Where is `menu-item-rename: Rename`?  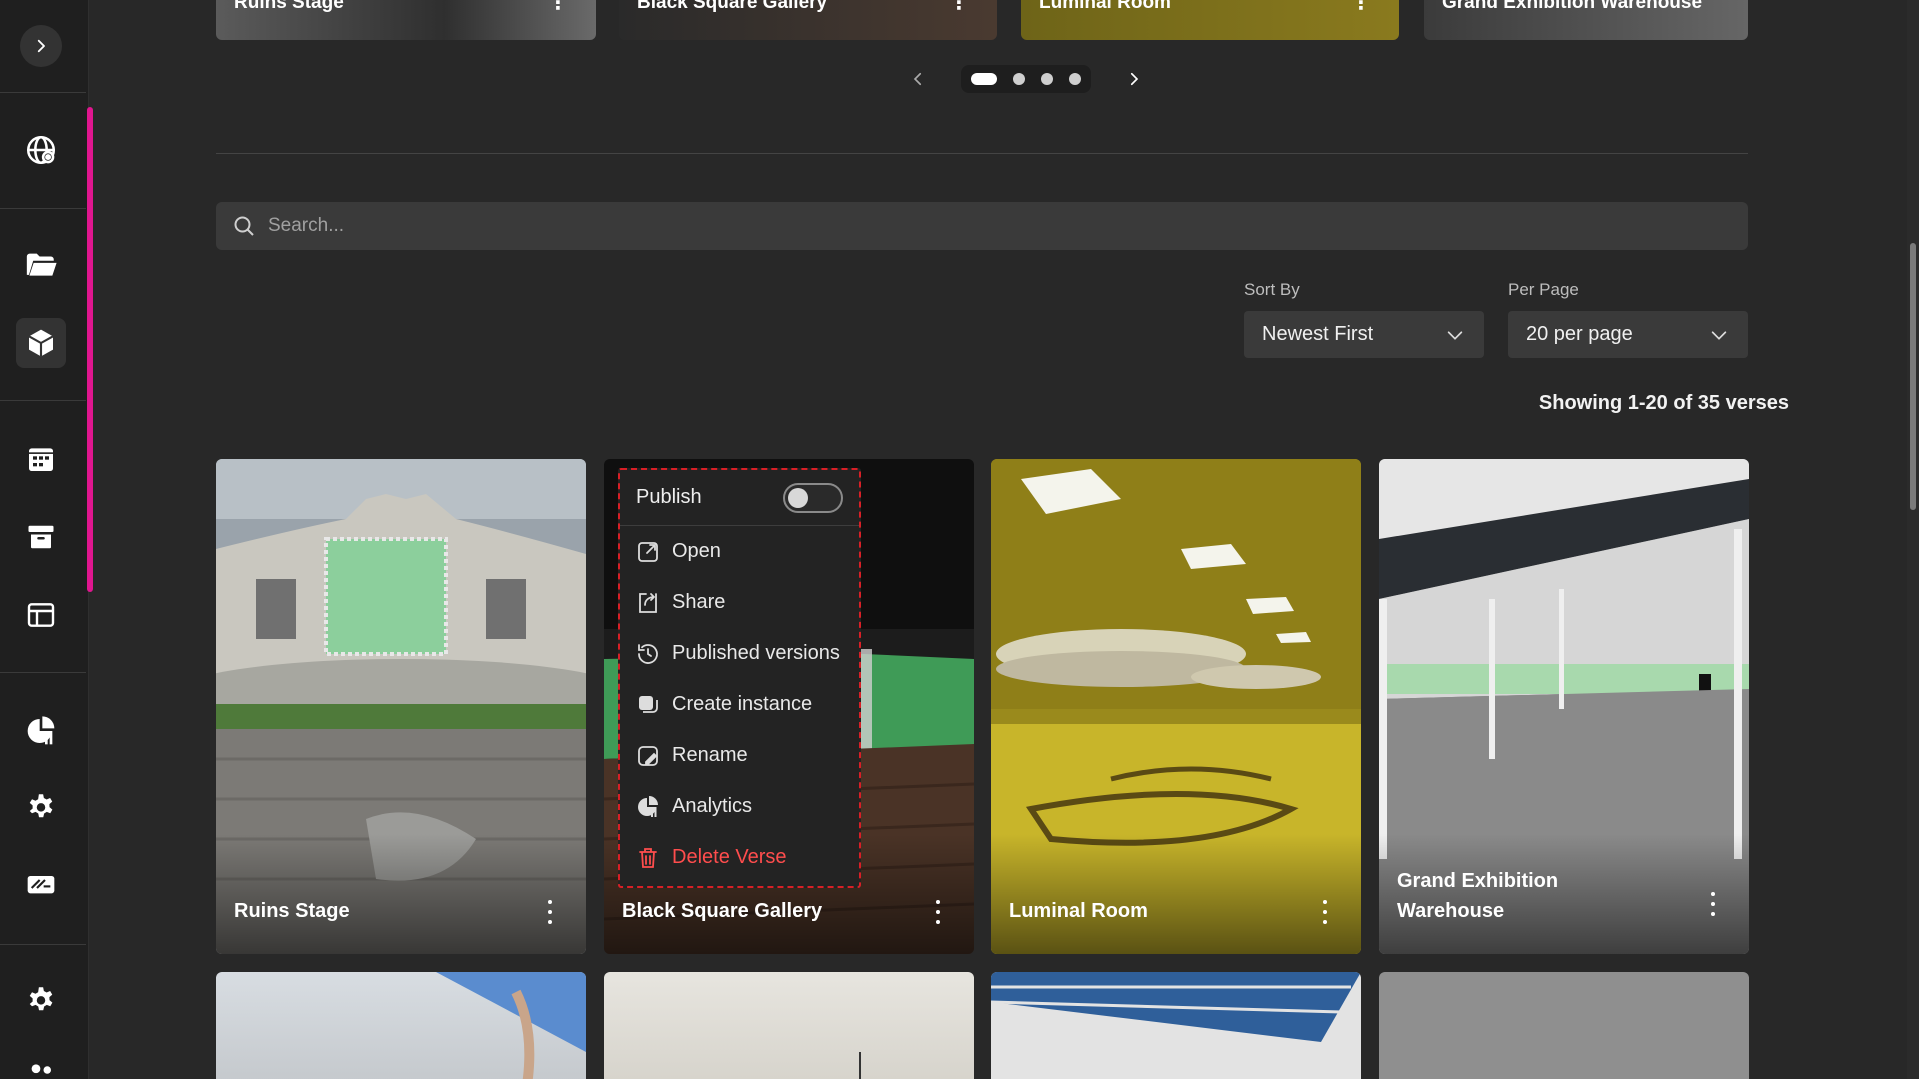
menu-item-rename: Rename is located at coordinates (739, 755).